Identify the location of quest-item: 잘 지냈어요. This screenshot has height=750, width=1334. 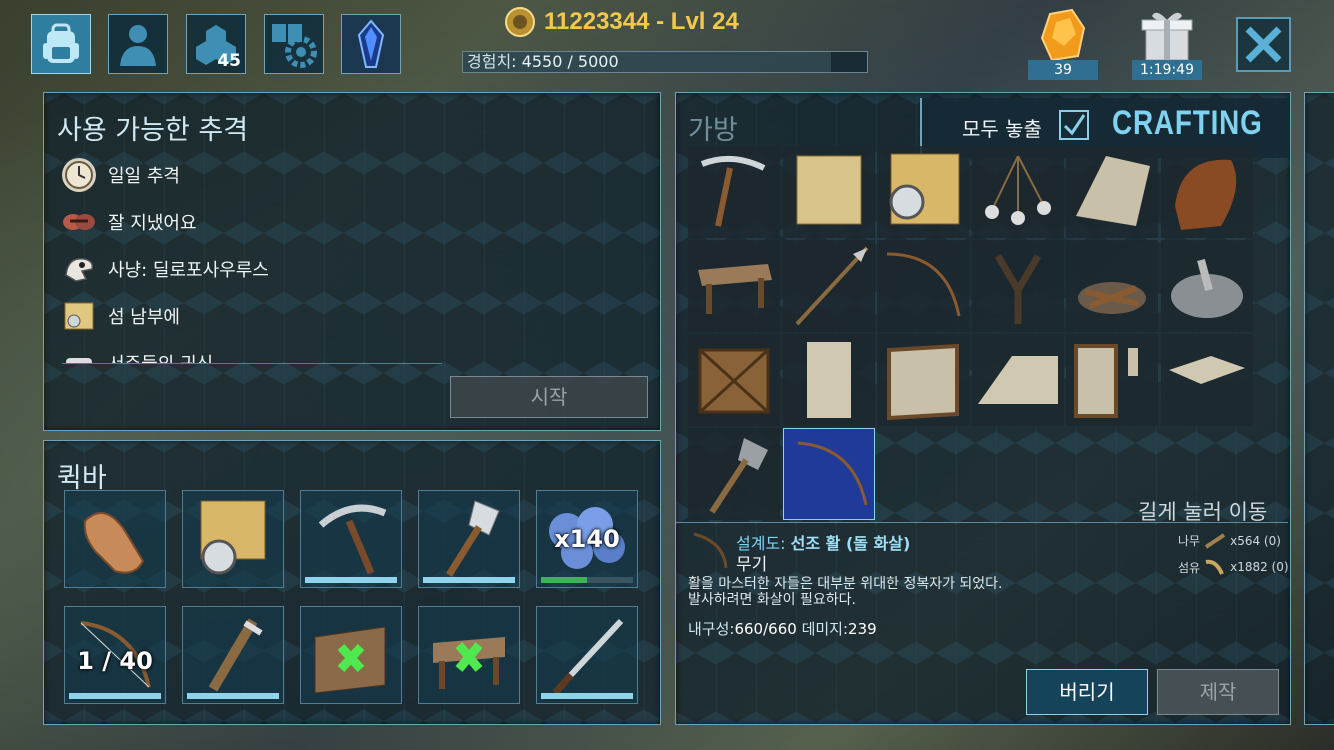
(129, 222).